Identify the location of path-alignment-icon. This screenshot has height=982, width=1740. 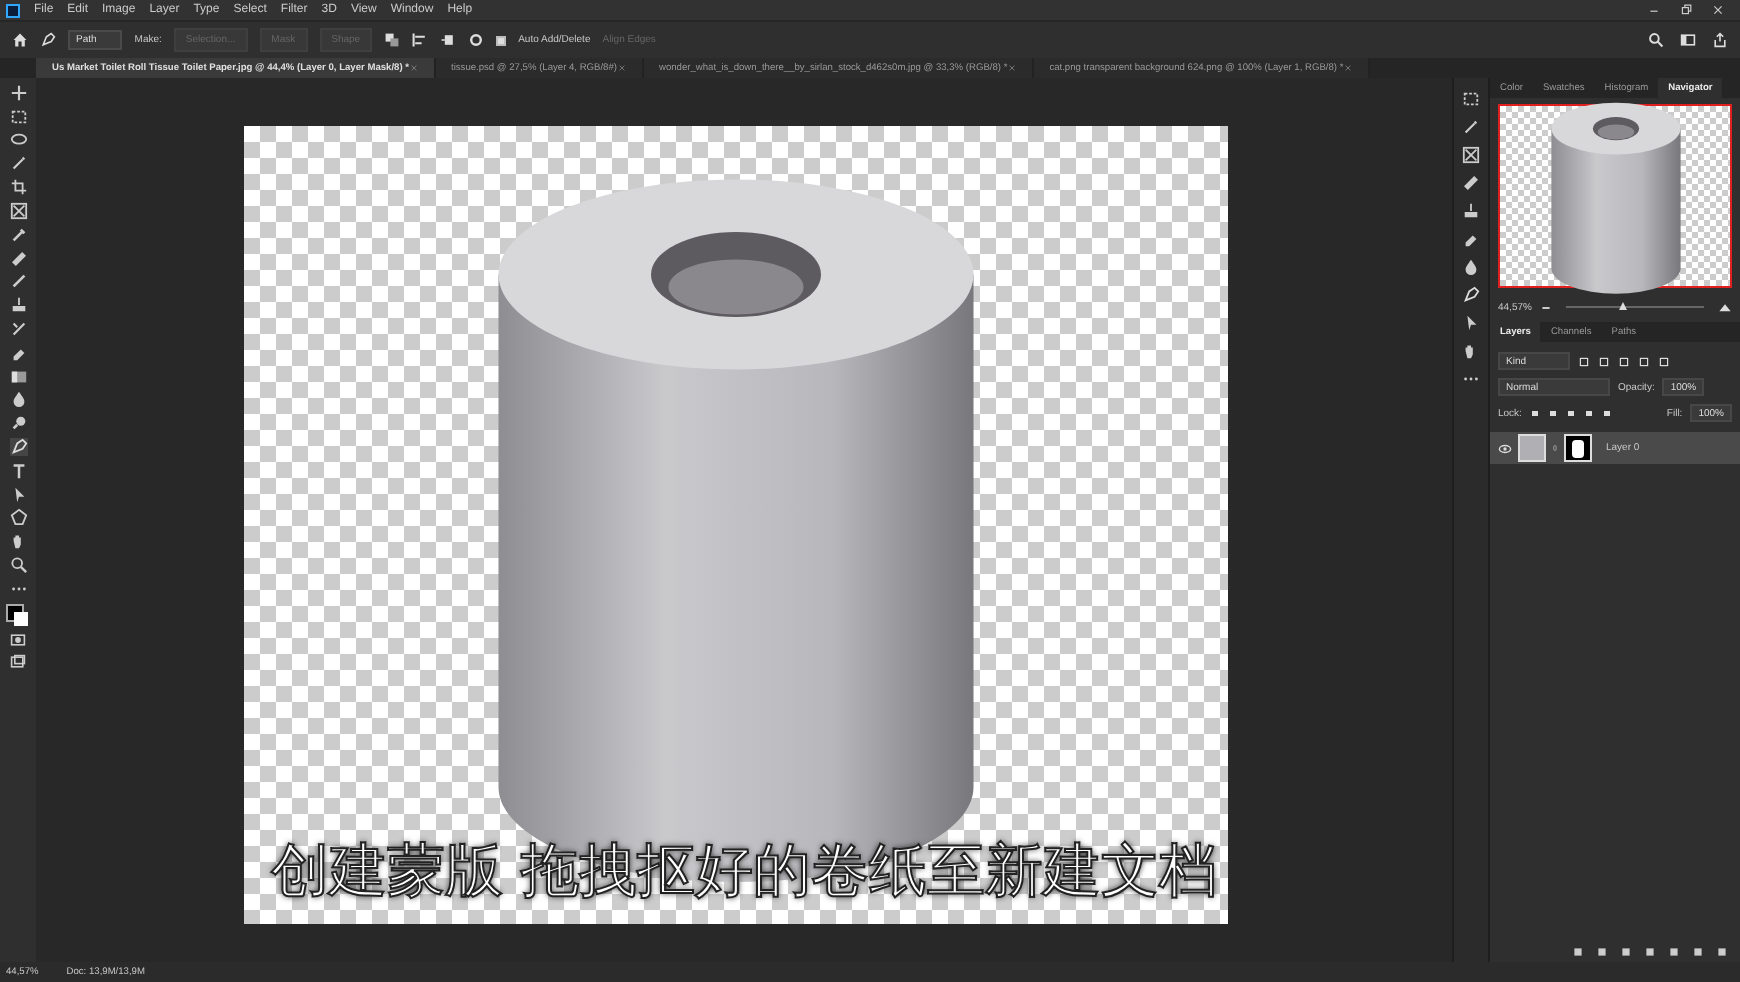
(420, 40).